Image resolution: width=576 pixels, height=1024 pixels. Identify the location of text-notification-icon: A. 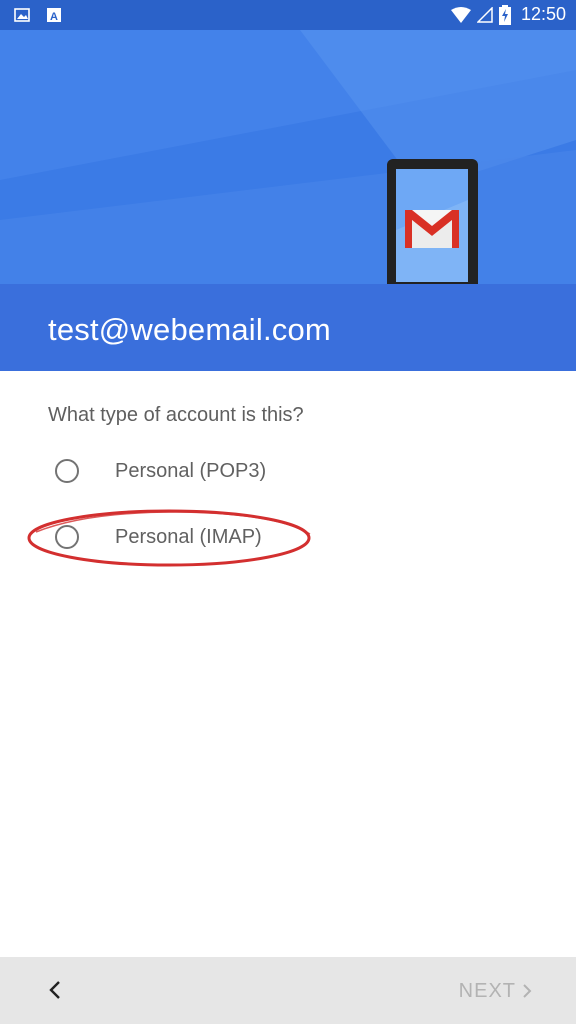
(54, 15).